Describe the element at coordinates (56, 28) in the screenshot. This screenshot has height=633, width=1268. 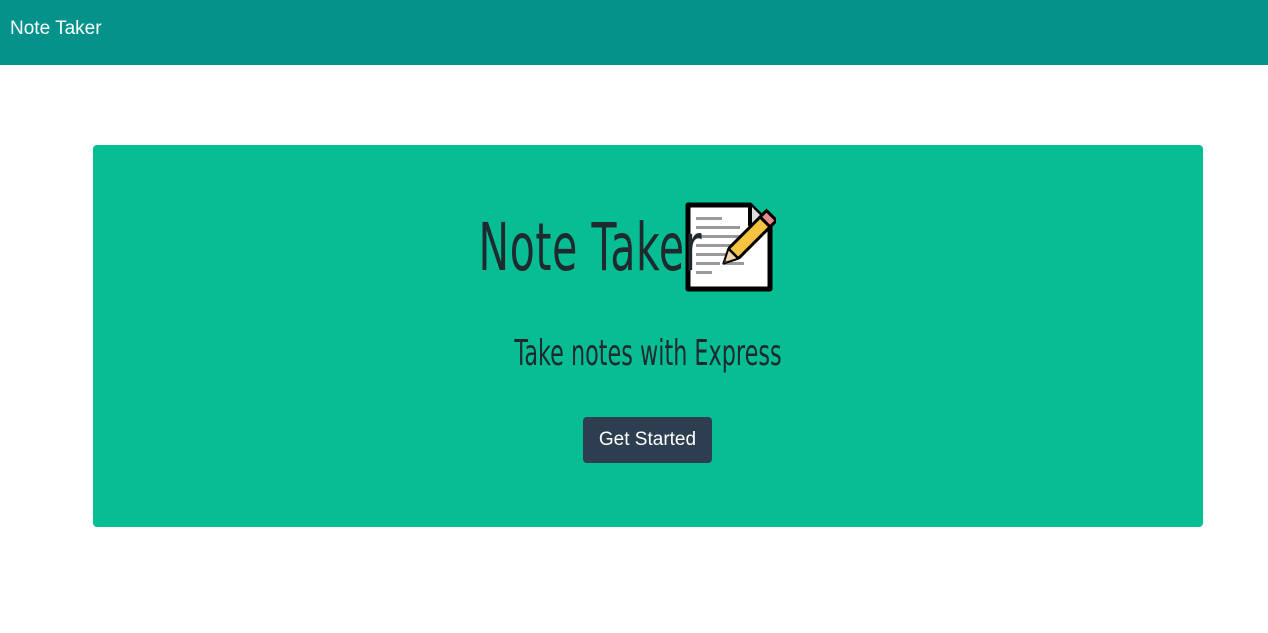
I see `navbar-brand-link: Note Taker` at that location.